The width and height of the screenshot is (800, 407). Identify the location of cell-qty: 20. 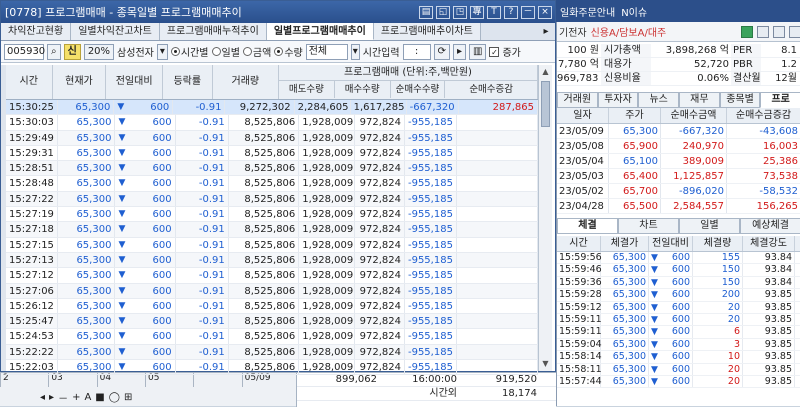
(718, 369).